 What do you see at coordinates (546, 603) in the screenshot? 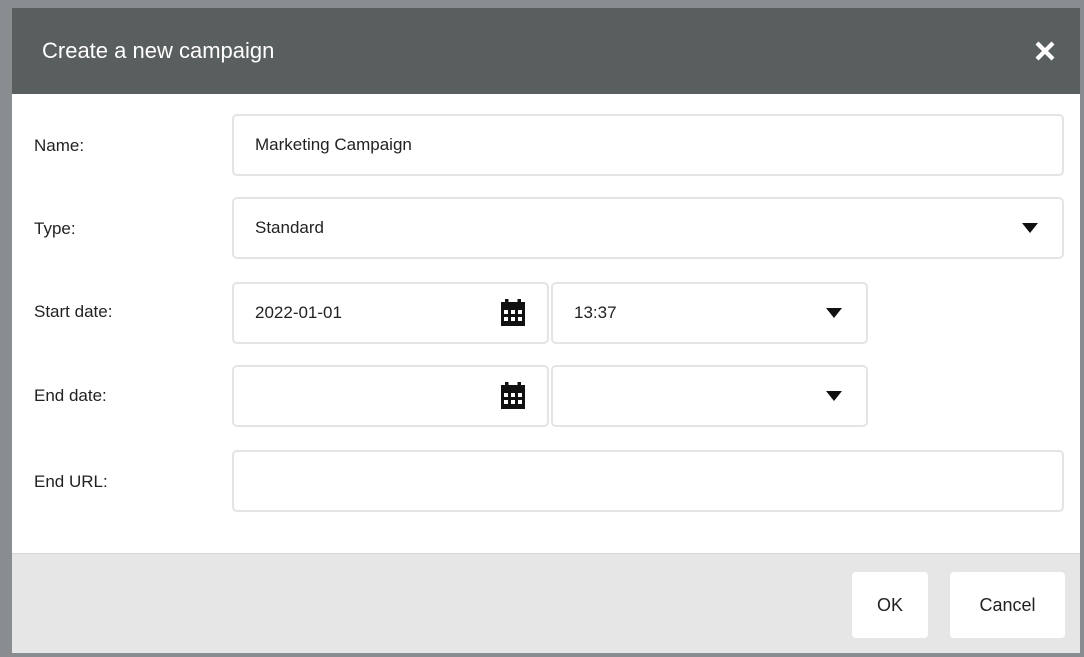
I see `dialog-footer: OK Cancel` at bounding box center [546, 603].